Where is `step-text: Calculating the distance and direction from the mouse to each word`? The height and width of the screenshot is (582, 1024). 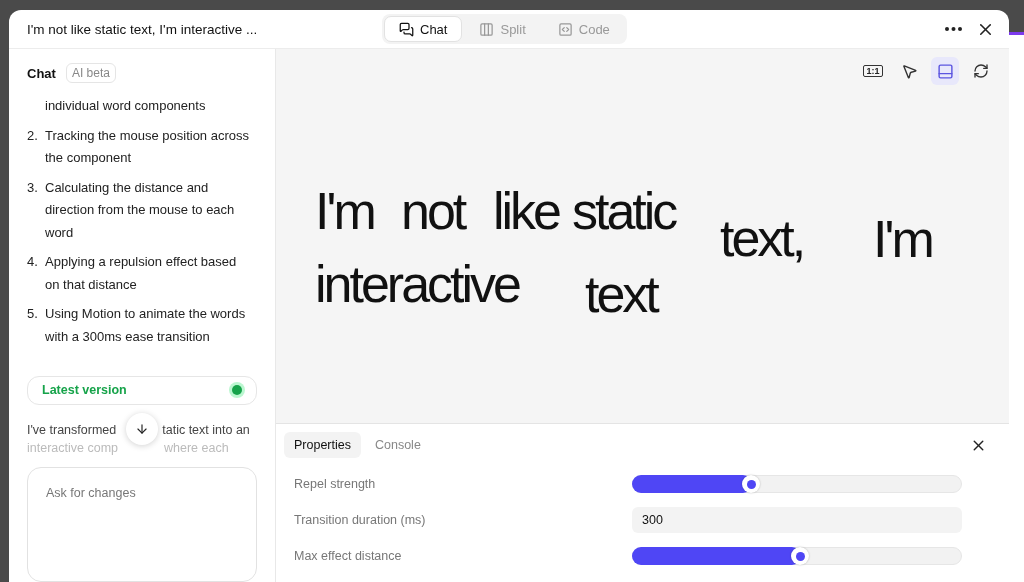 step-text: Calculating the distance and direction from the mouse to each word is located at coordinates (140, 210).